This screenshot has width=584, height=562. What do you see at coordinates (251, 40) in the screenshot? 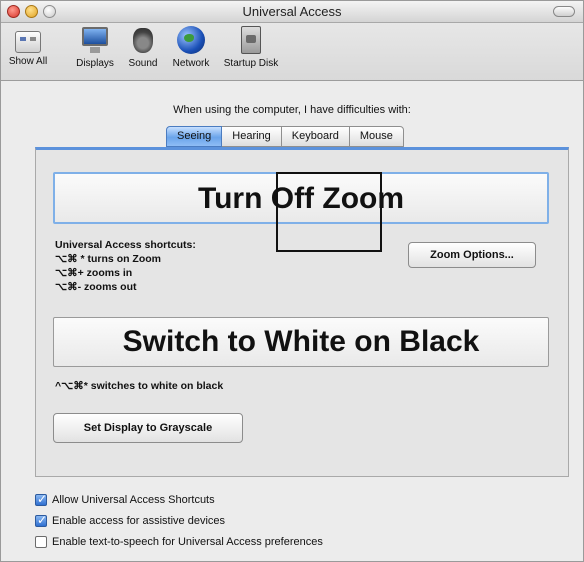
I see `startup-disk-icon` at bounding box center [251, 40].